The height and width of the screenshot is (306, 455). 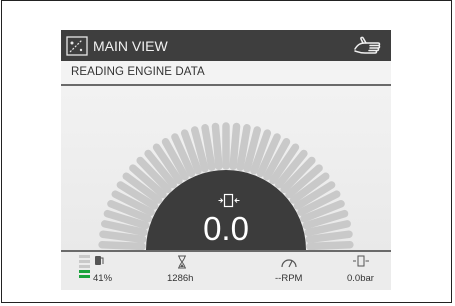 I want to click on pressure-icon, so click(x=361, y=261).